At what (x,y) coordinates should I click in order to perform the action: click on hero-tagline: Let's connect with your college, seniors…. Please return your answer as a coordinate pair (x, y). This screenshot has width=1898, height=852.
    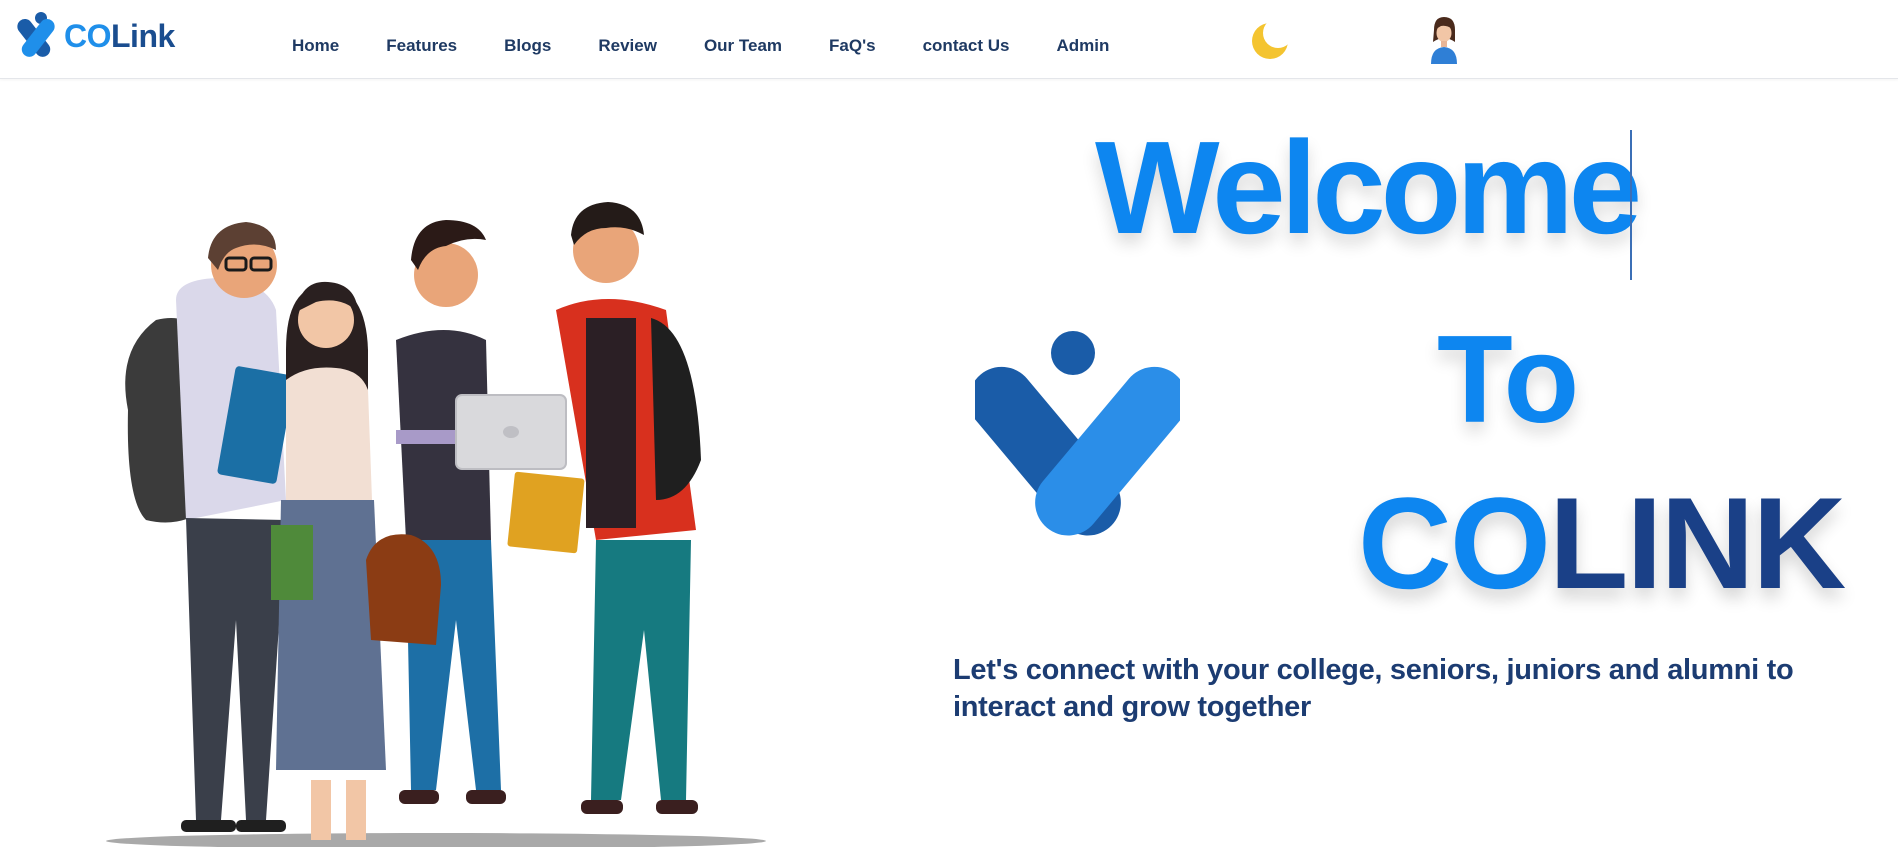
    Looking at the image, I should click on (1373, 688).